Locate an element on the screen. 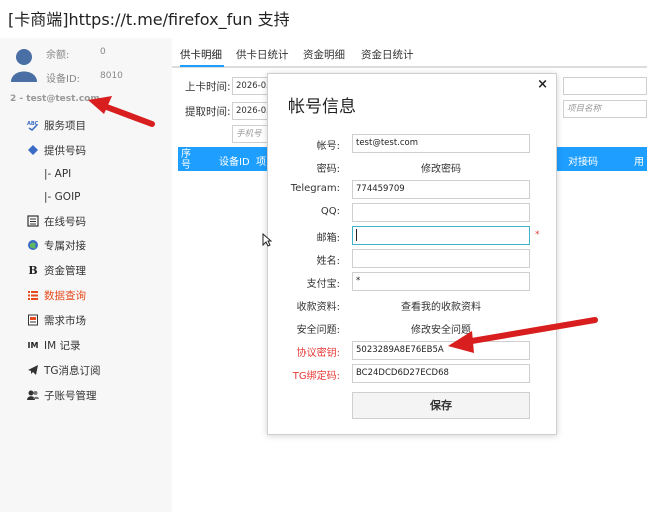  balance-value: 0 is located at coordinates (103, 52).